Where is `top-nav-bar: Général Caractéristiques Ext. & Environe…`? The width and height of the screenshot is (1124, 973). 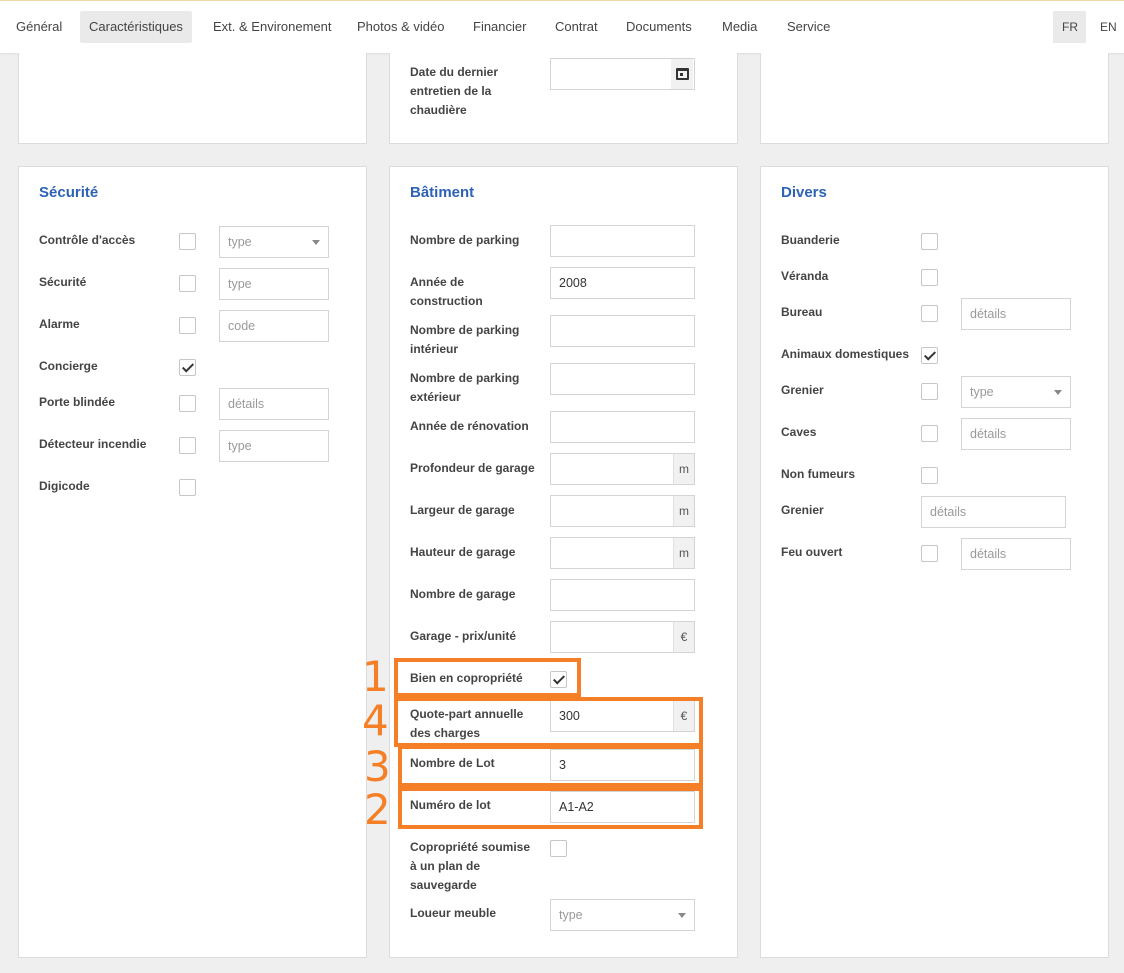
top-nav-bar: Général Caractéristiques Ext. & Environe… is located at coordinates (562, 26).